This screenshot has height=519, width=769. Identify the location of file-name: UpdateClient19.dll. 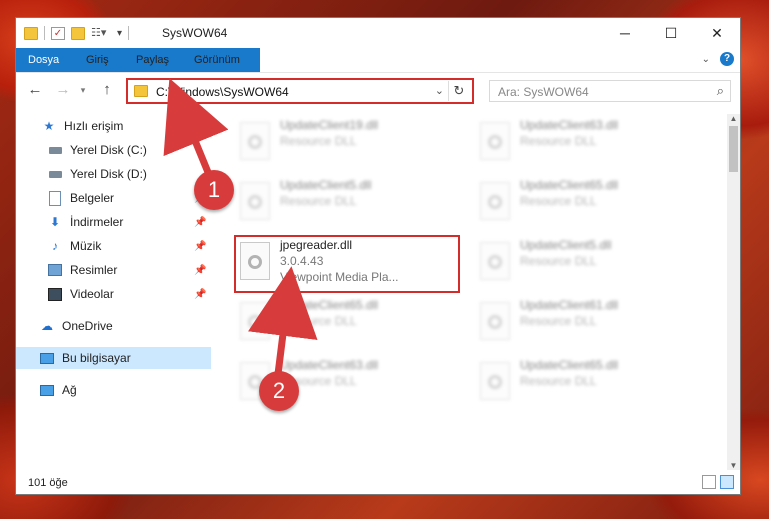
(329, 125).